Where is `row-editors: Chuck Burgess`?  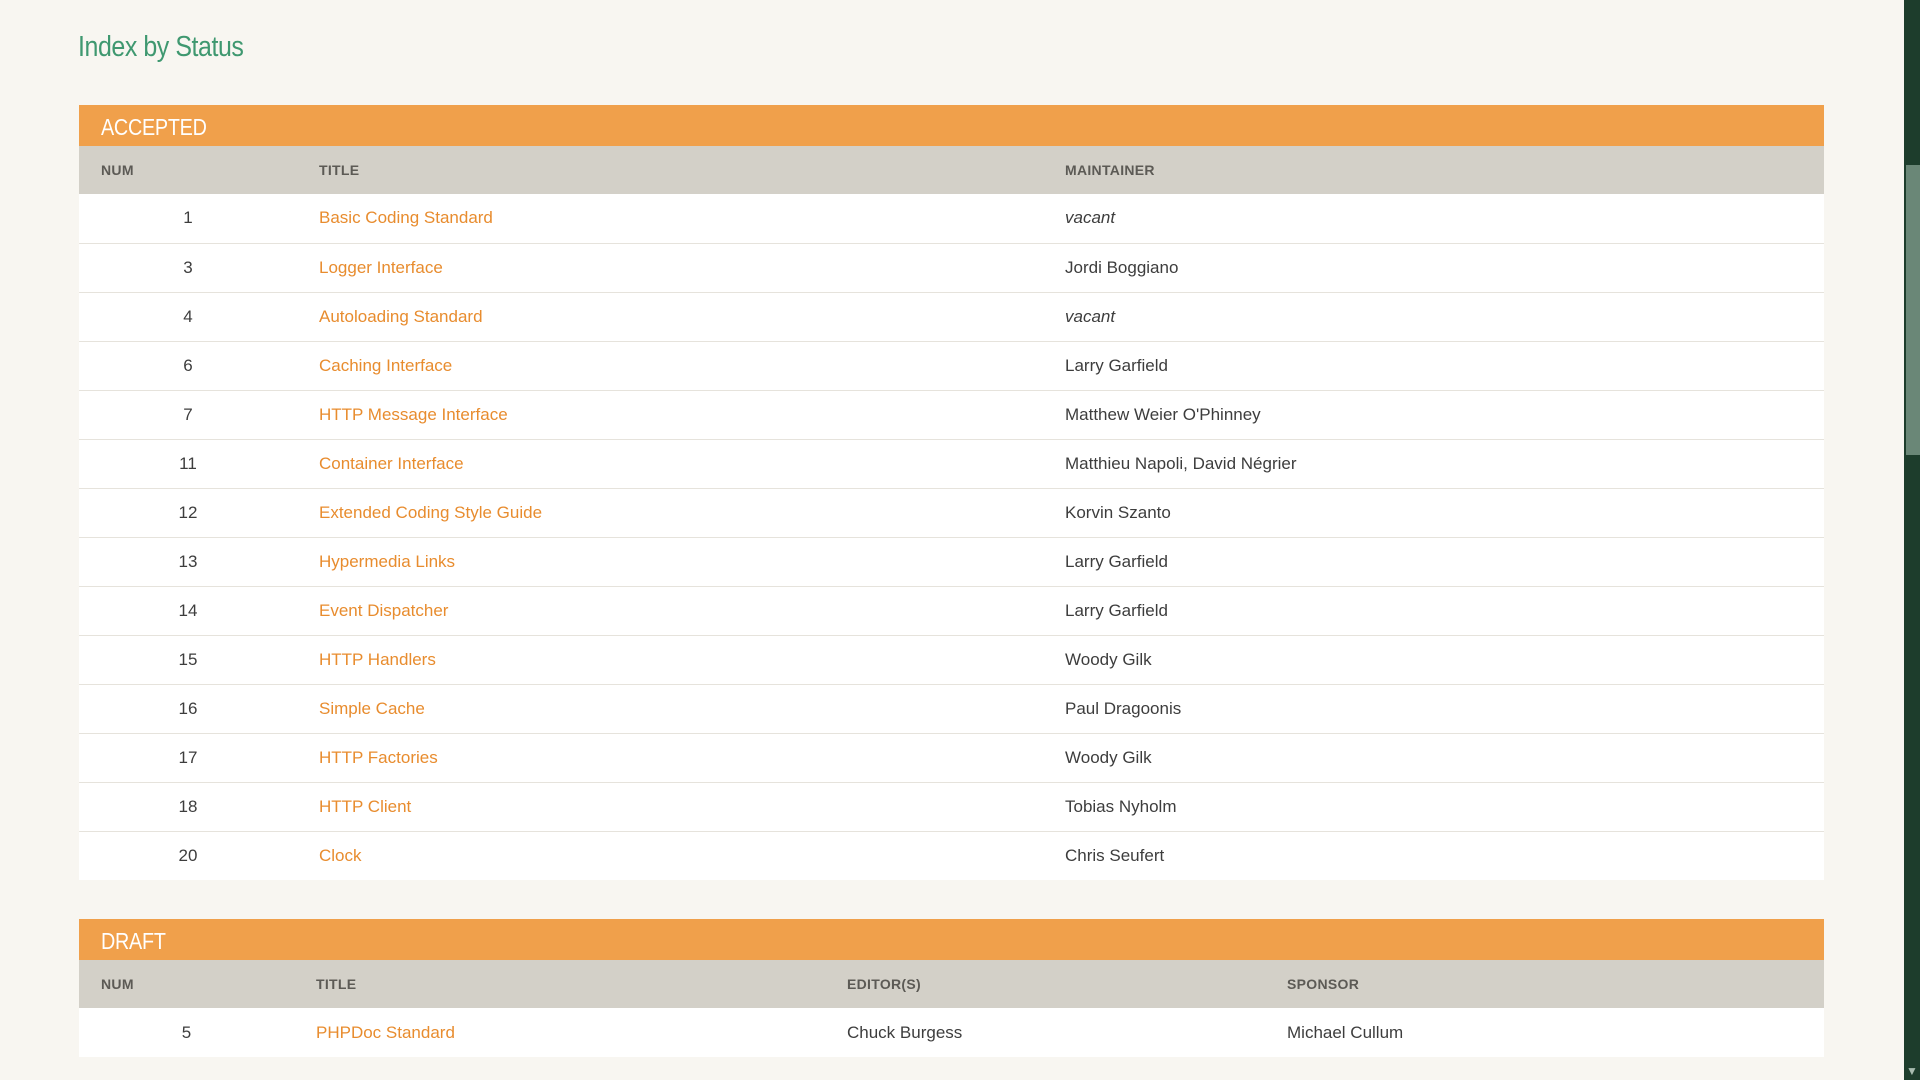 row-editors: Chuck Burgess is located at coordinates (905, 1032).